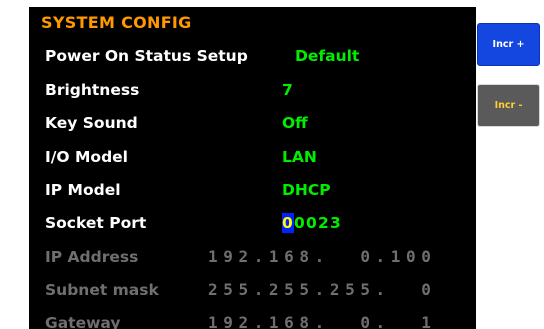 The height and width of the screenshot is (329, 544). What do you see at coordinates (324, 223) in the screenshot?
I see `port-digit: 2` at bounding box center [324, 223].